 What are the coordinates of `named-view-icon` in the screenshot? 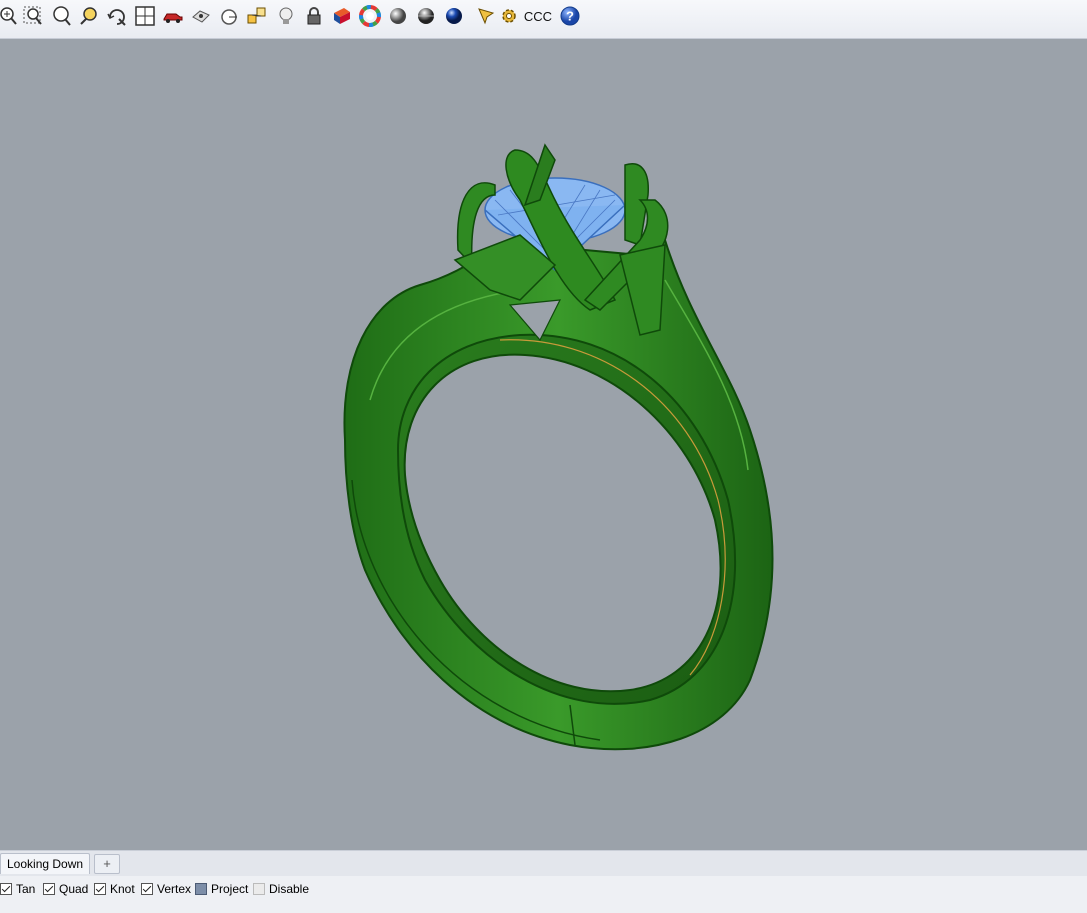 It's located at (201, 16).